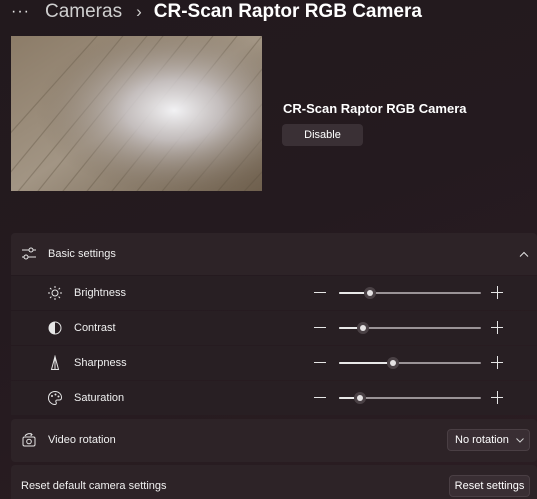  I want to click on chevron-down-icon, so click(519, 440).